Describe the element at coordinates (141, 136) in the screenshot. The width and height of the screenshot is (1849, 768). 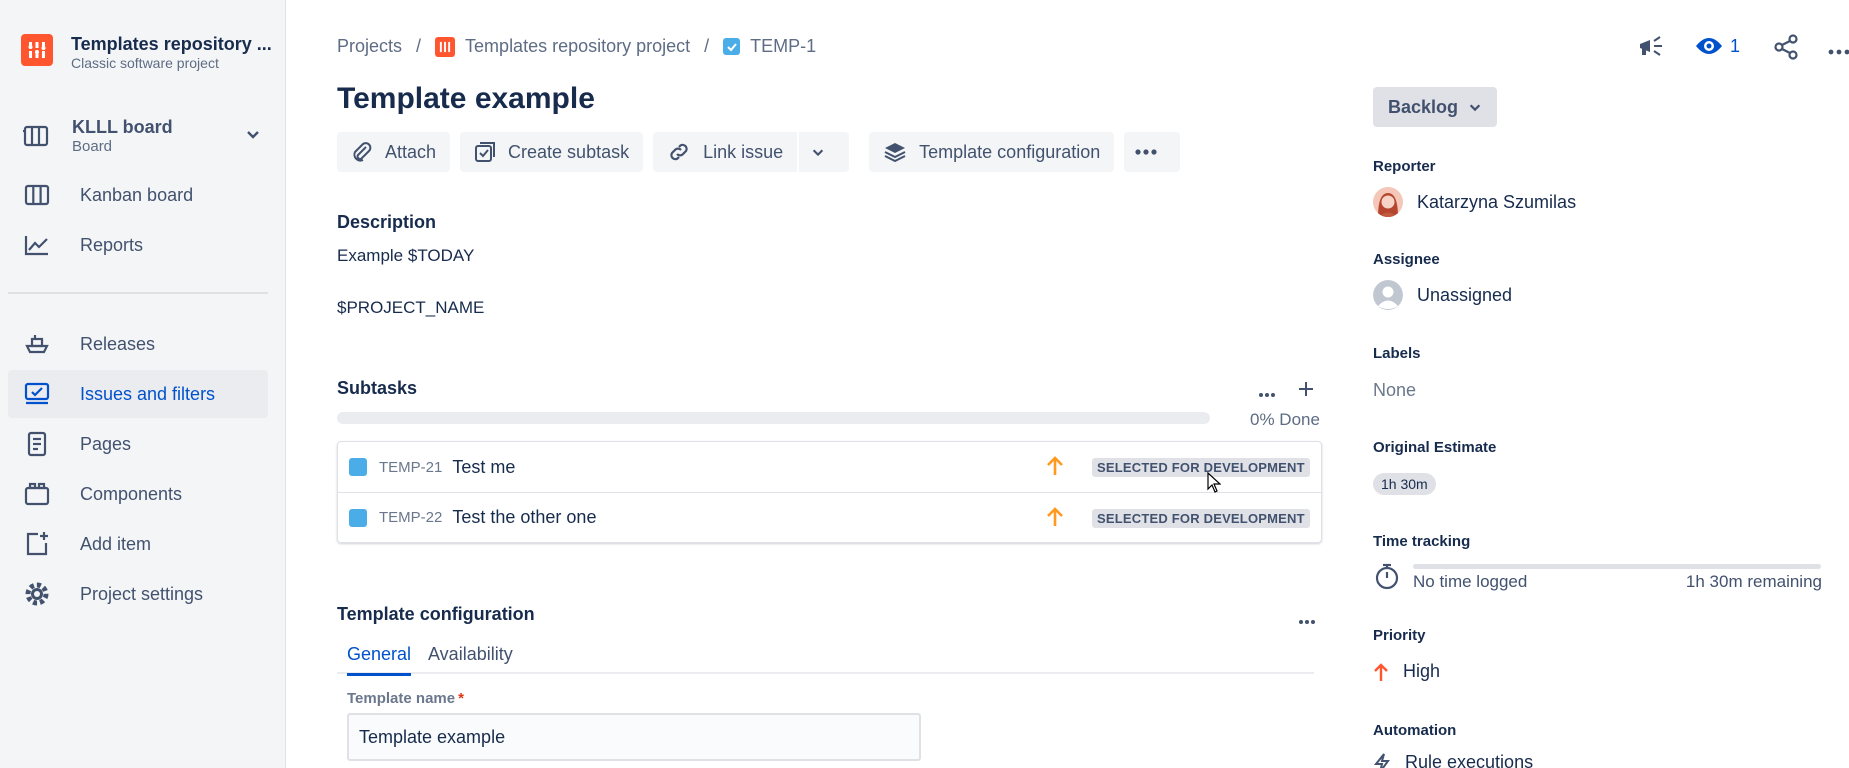
I see `board-switcher: KLLL board Board` at that location.